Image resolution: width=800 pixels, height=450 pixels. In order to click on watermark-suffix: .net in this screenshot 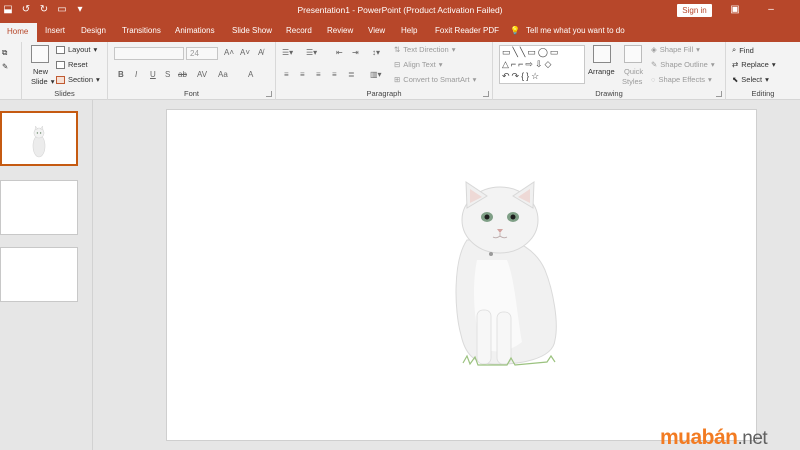, I will do `click(752, 438)`.